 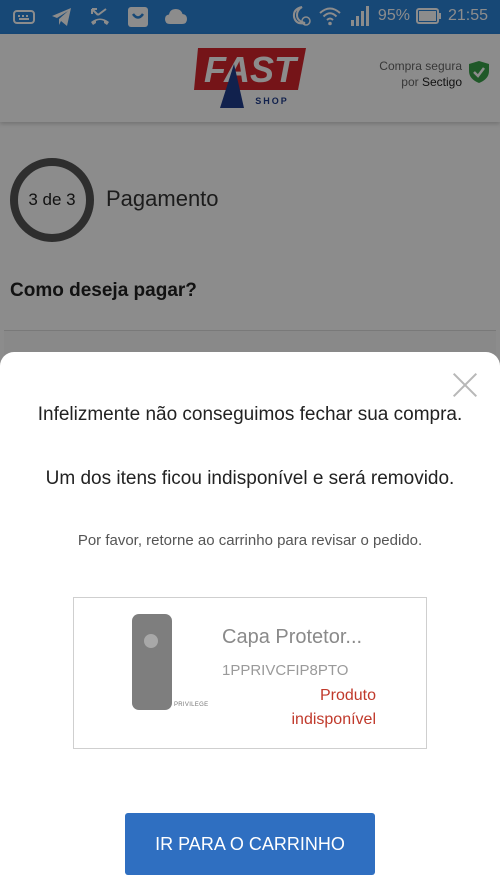 What do you see at coordinates (465, 385) in the screenshot?
I see `close-icon` at bounding box center [465, 385].